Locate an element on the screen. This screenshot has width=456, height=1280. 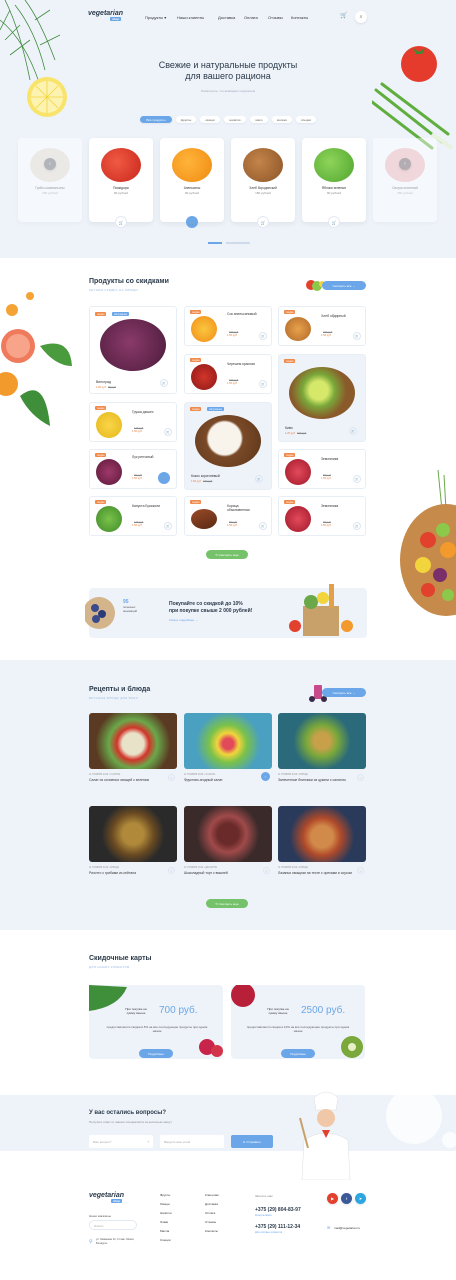
telegram-icon: ➤ is located at coordinates (360, 1198).